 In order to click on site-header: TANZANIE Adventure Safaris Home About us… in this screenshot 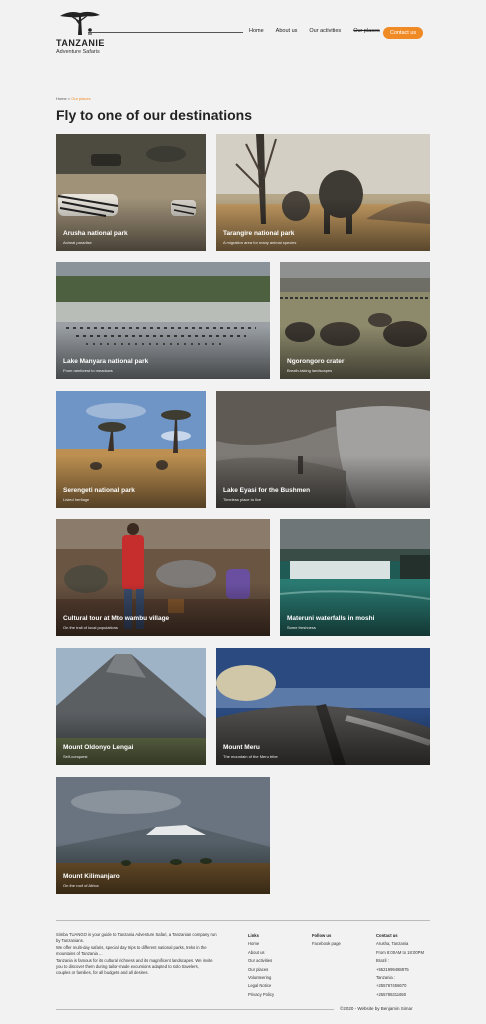, I will do `click(243, 31)`.